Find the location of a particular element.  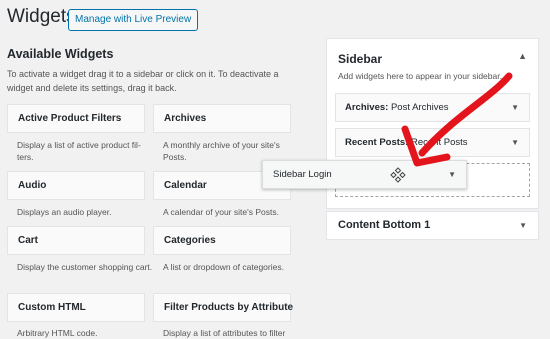

widget-name: Recent Posts: is located at coordinates (377, 142).